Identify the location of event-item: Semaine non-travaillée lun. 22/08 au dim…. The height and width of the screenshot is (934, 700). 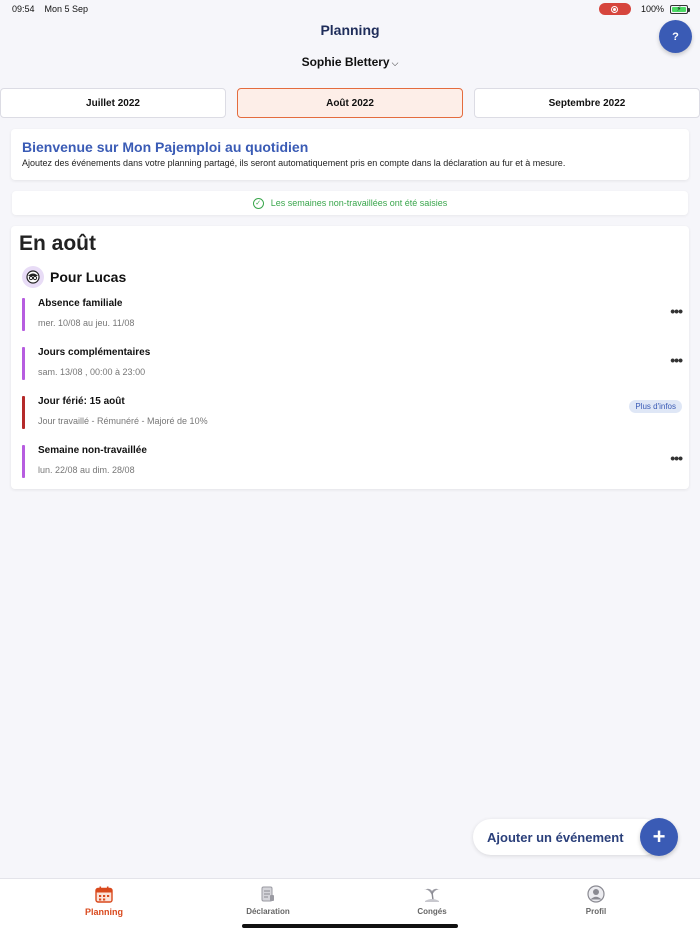
(352, 461).